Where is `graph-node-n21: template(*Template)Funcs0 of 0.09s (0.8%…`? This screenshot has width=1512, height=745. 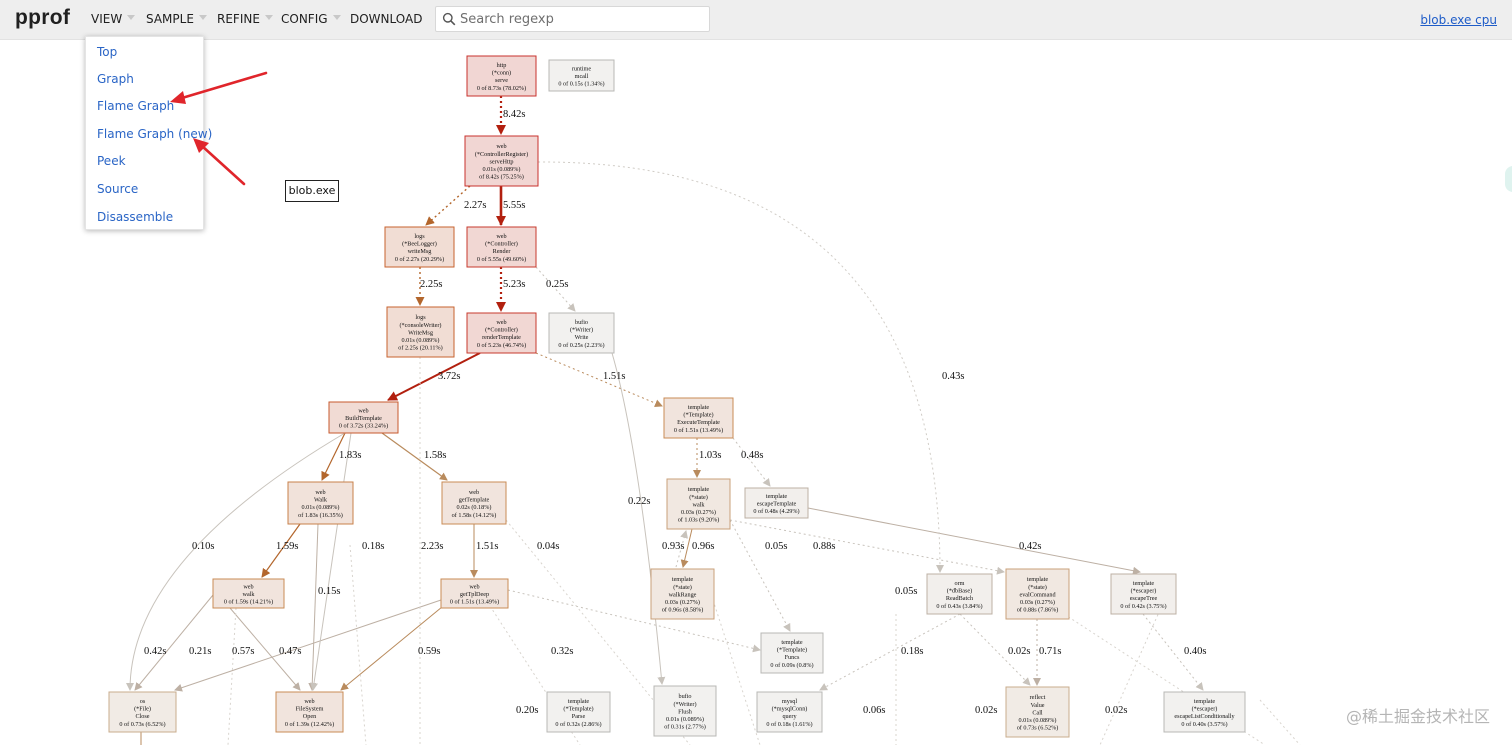
graph-node-n21: template(*Template)Funcs0 of 0.09s (0.8%… is located at coordinates (792, 653).